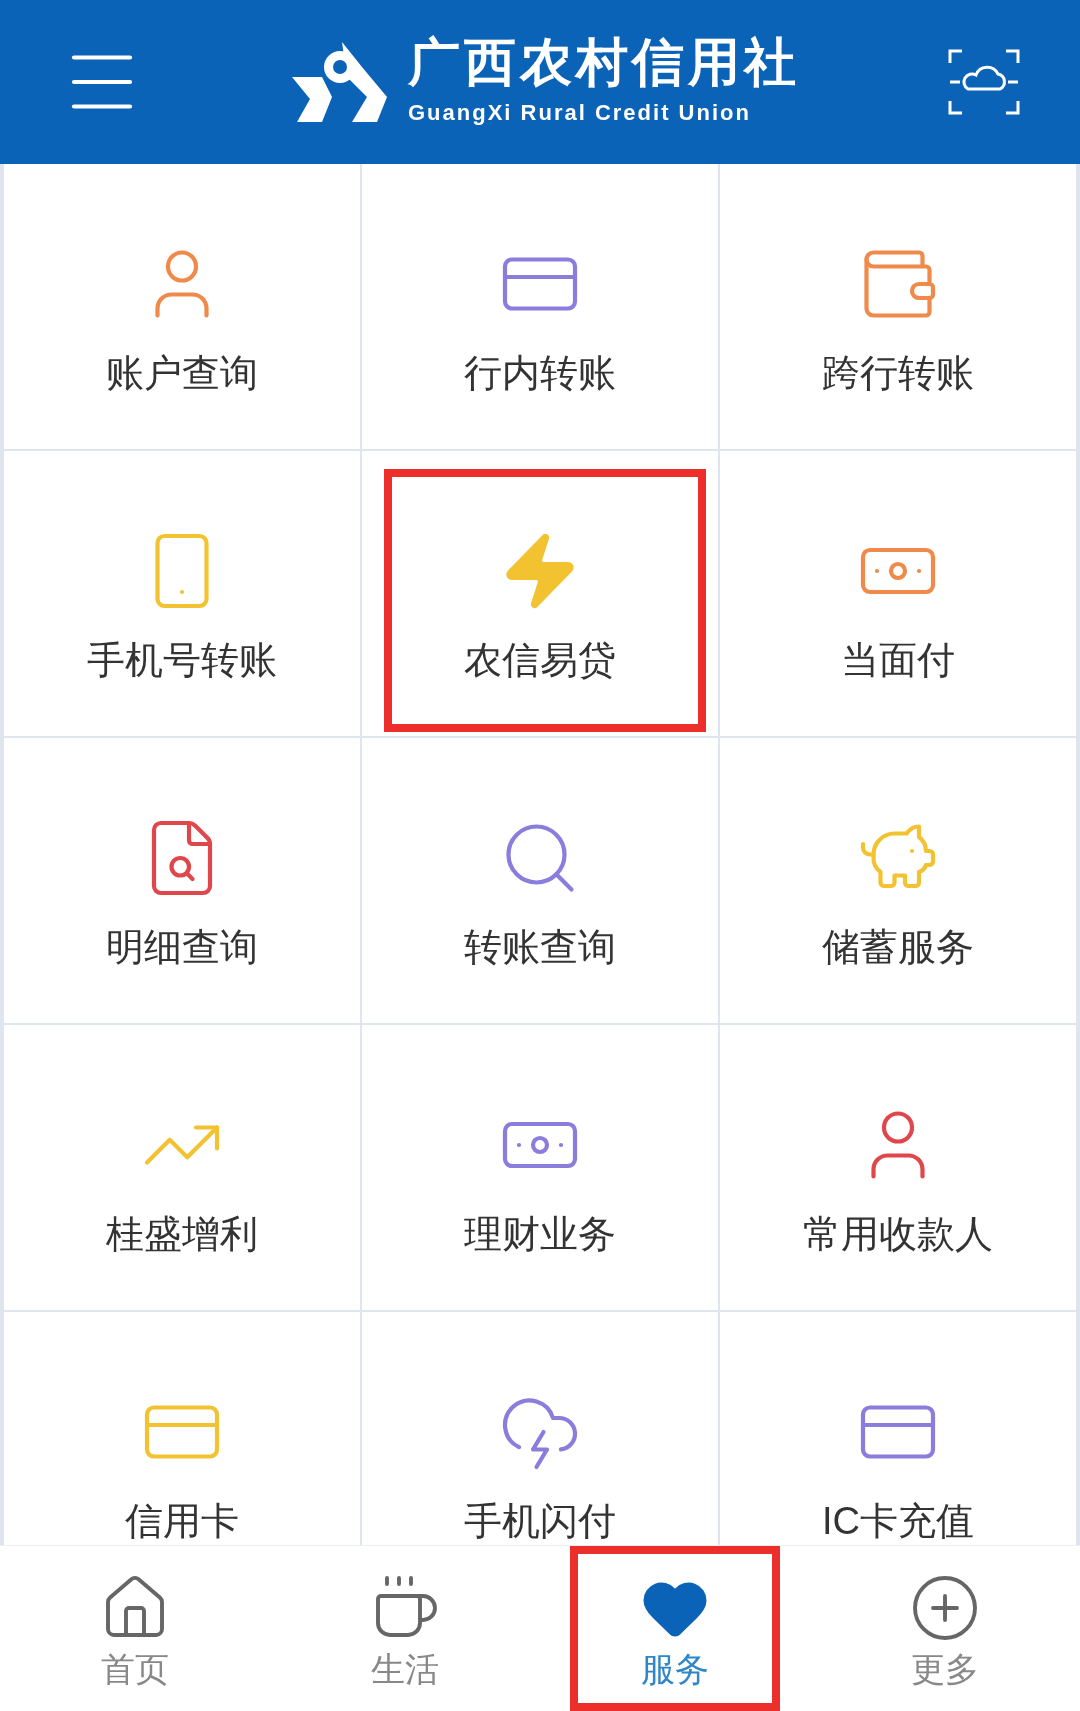  Describe the element at coordinates (405, 1628) in the screenshot. I see `tab-item: 生活` at that location.